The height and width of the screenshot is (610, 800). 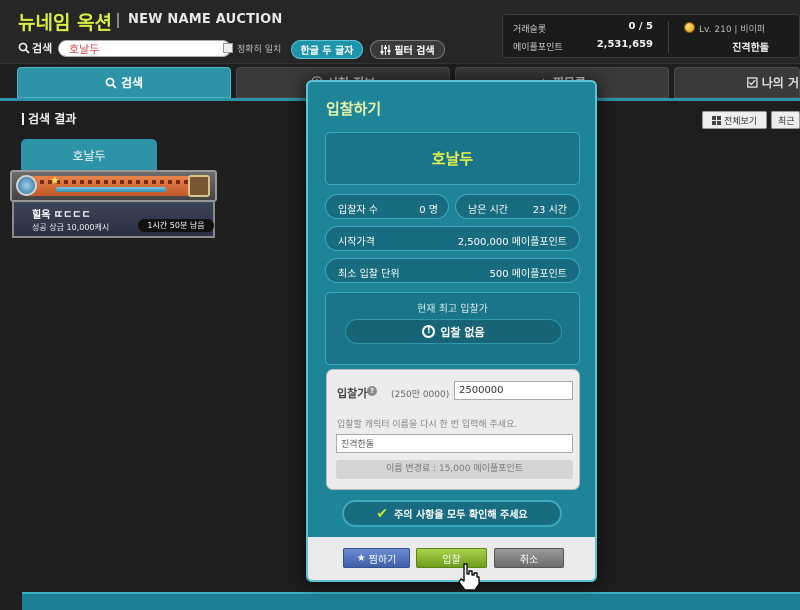 I want to click on check-square-icon, so click(x=752, y=82).